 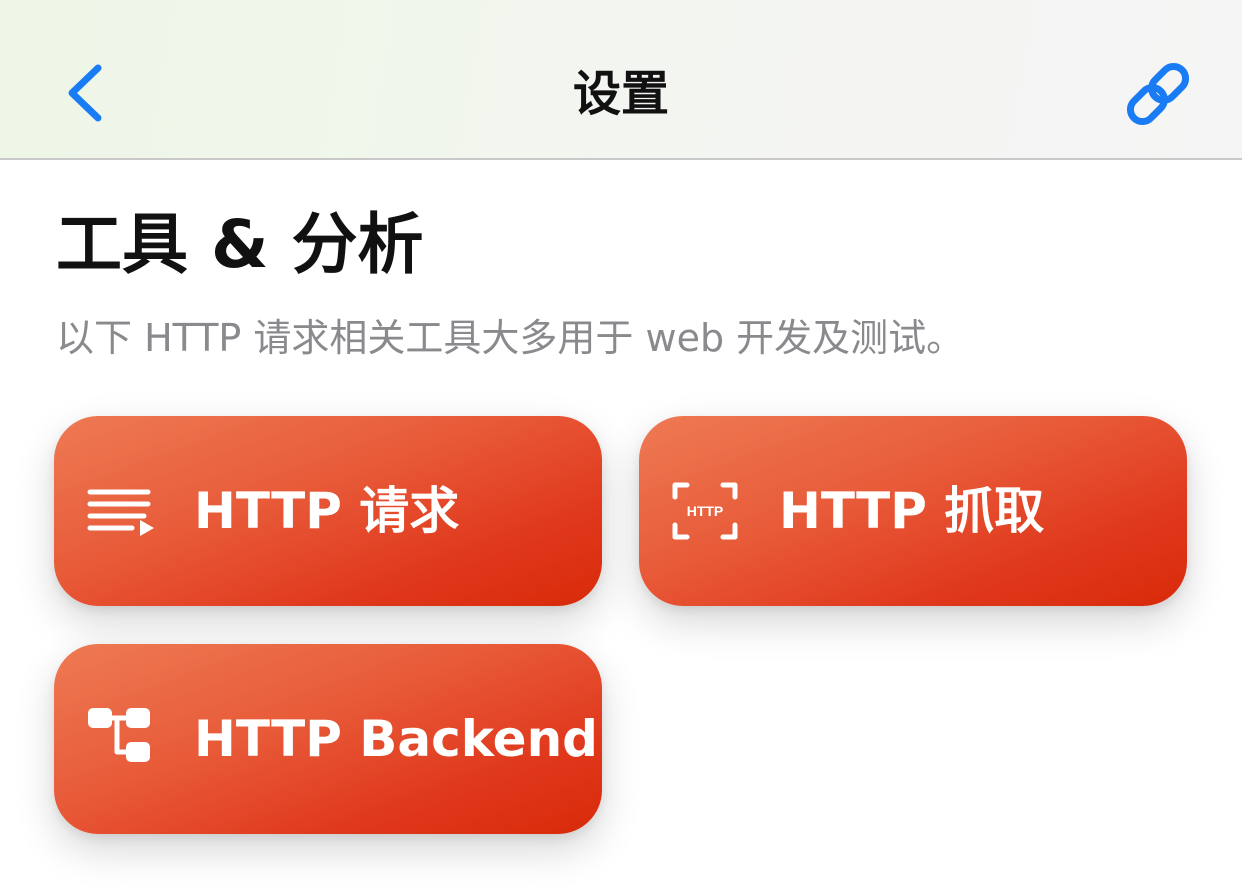 I want to click on section-title: 工具 & 分析, so click(x=240, y=244).